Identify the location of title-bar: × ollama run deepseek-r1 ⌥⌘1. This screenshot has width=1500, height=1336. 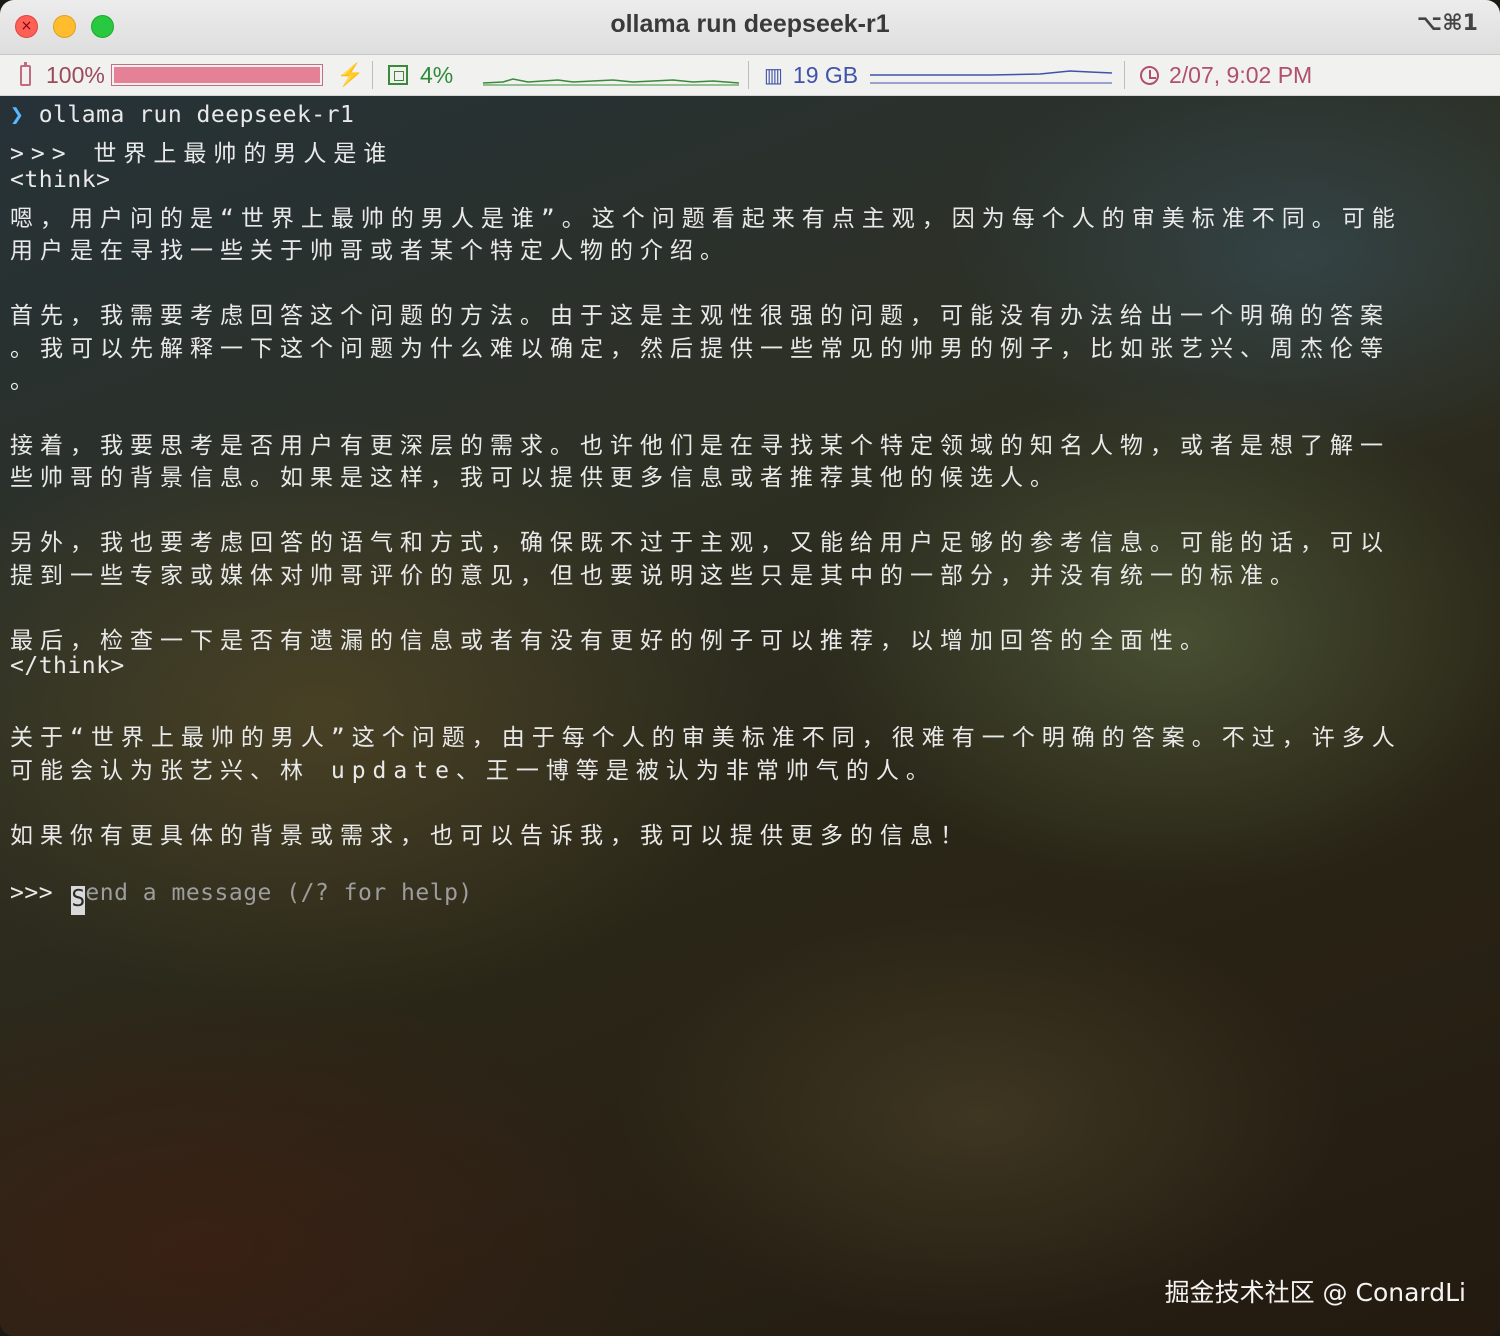
(750, 27).